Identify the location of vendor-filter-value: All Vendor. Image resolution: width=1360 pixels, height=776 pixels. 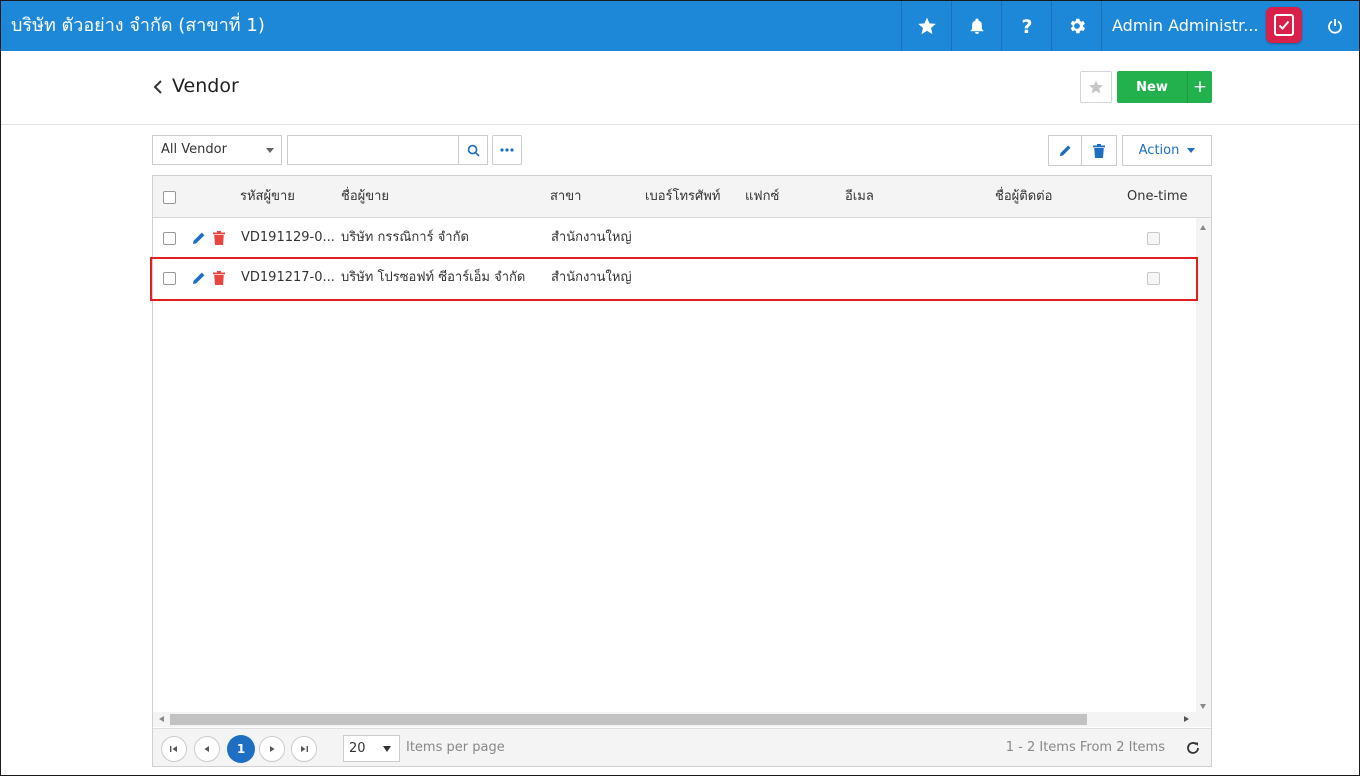
(194, 149).